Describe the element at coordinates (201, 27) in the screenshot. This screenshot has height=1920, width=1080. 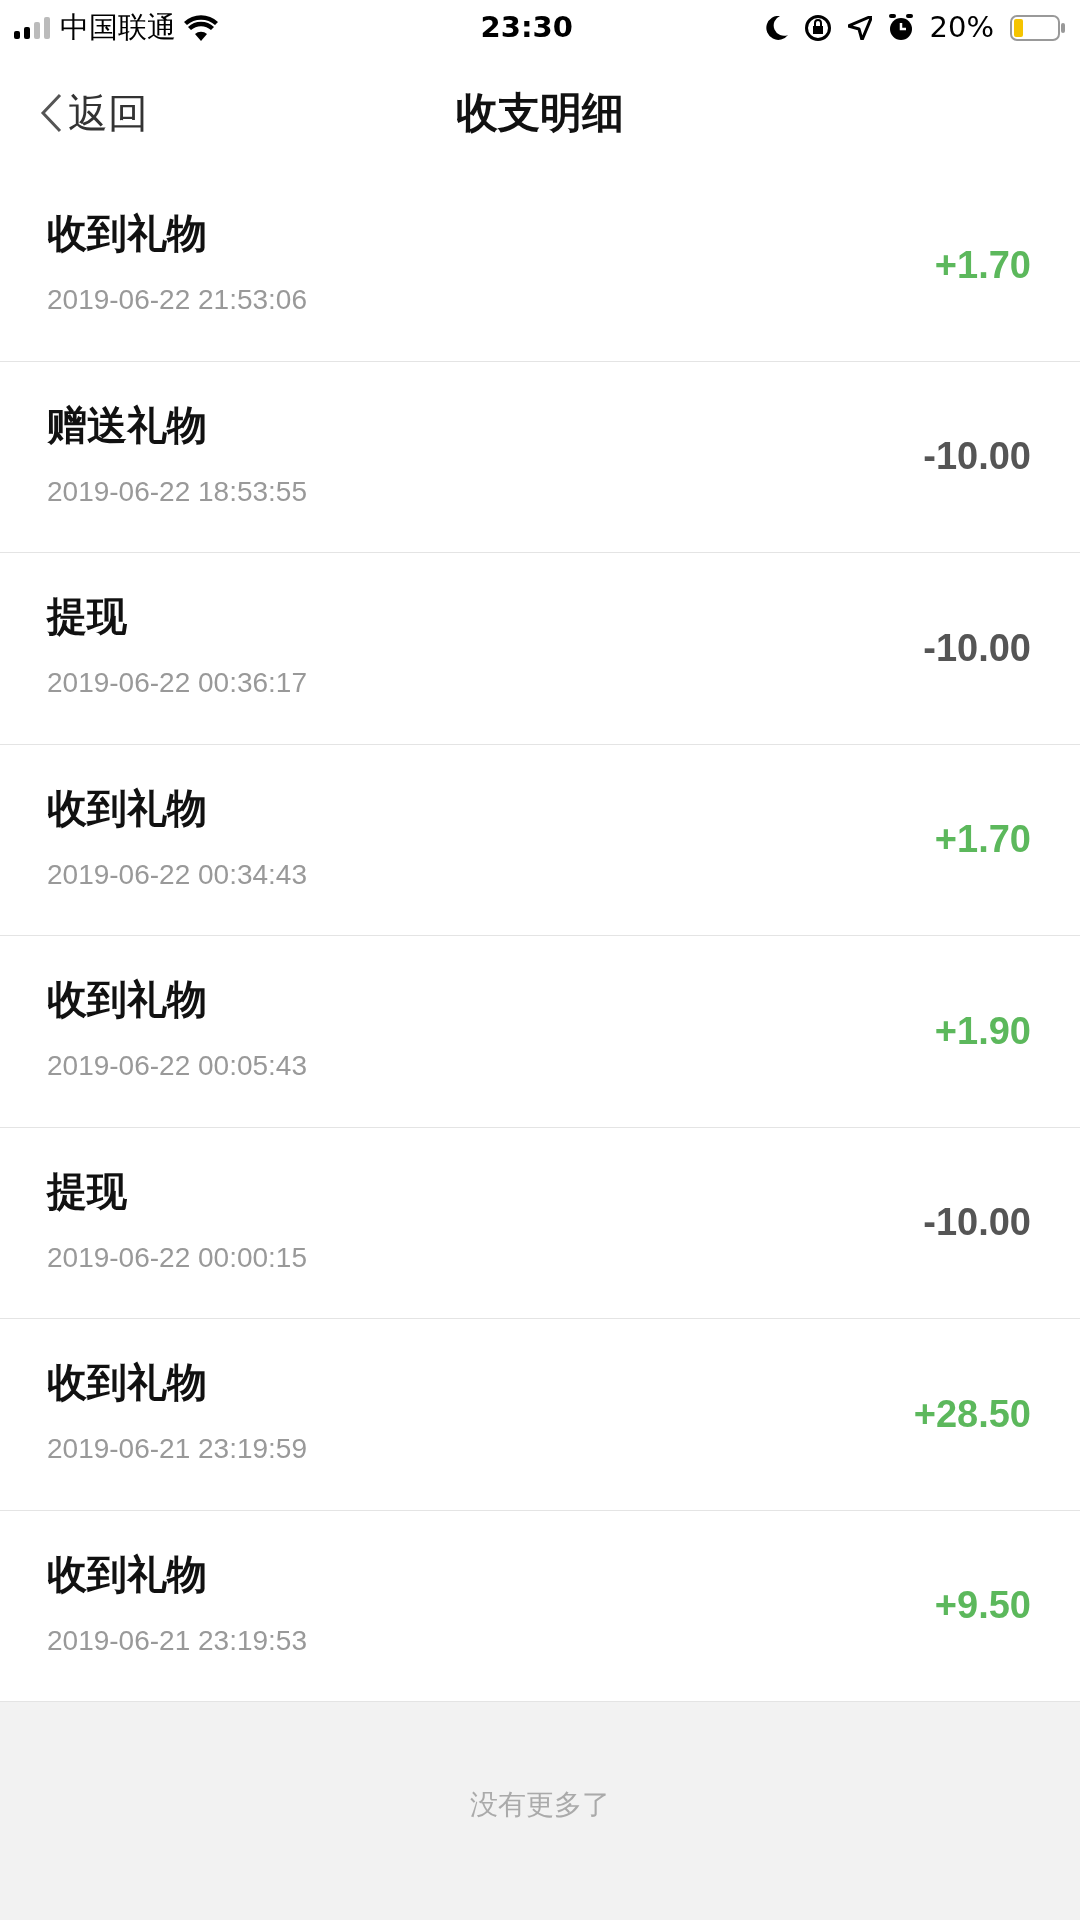
I see `wifi-icon` at that location.